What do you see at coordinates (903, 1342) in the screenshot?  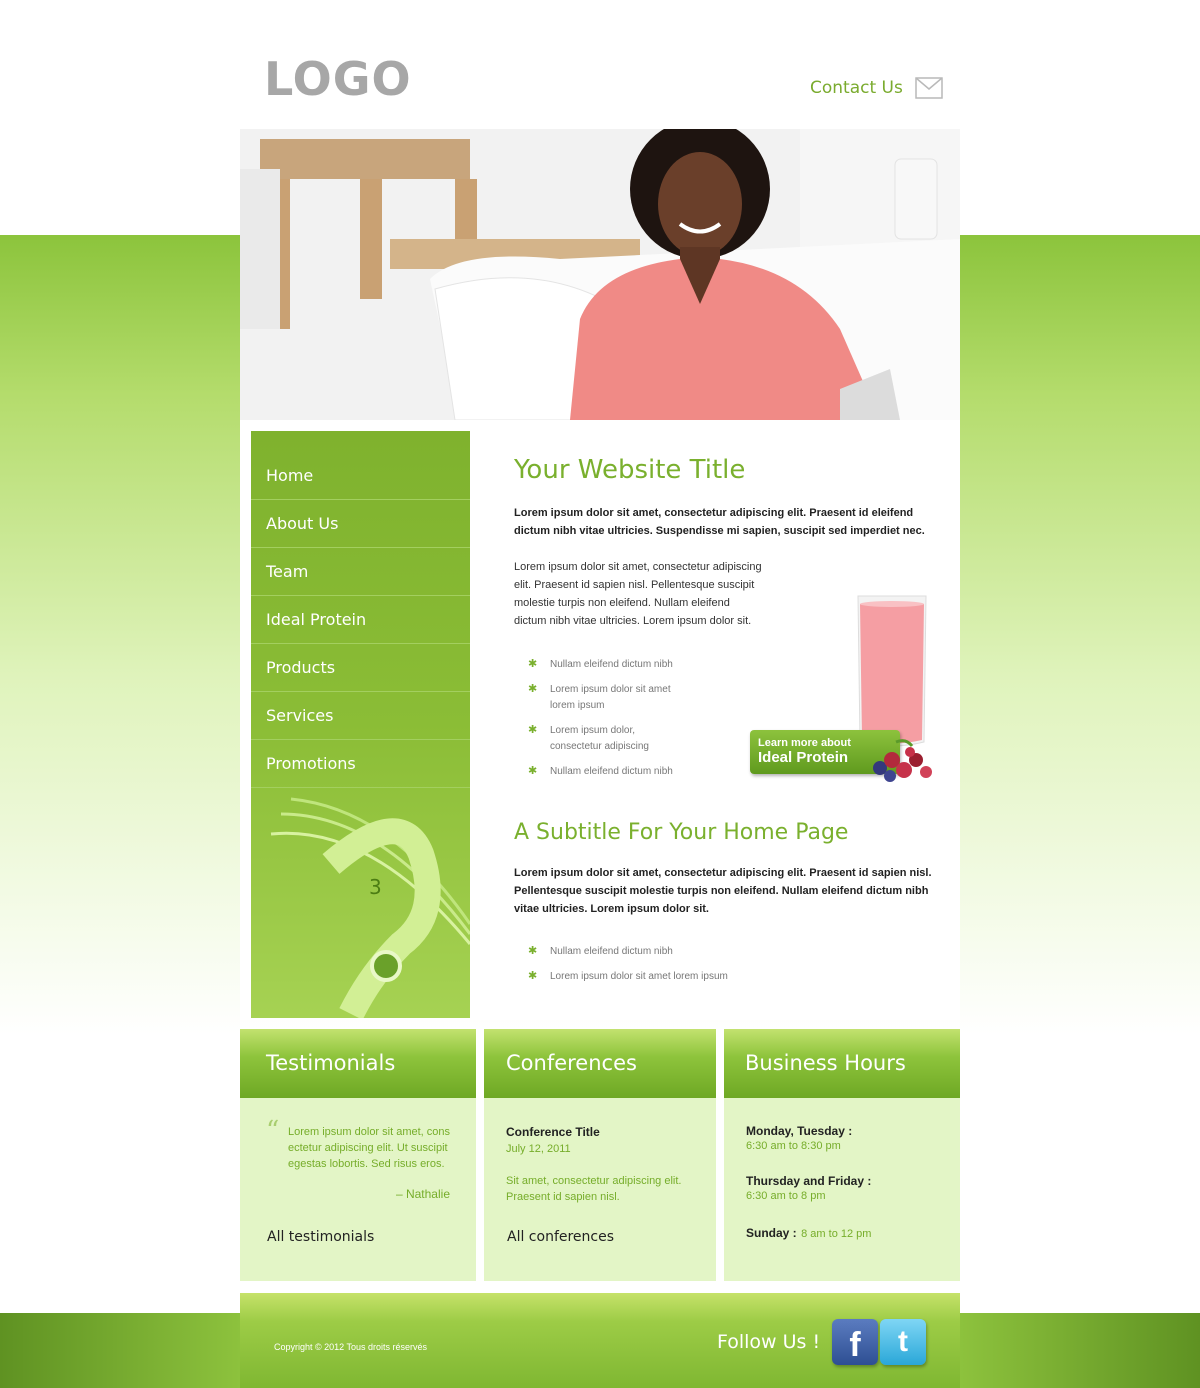 I see `twitter-icon: t` at bounding box center [903, 1342].